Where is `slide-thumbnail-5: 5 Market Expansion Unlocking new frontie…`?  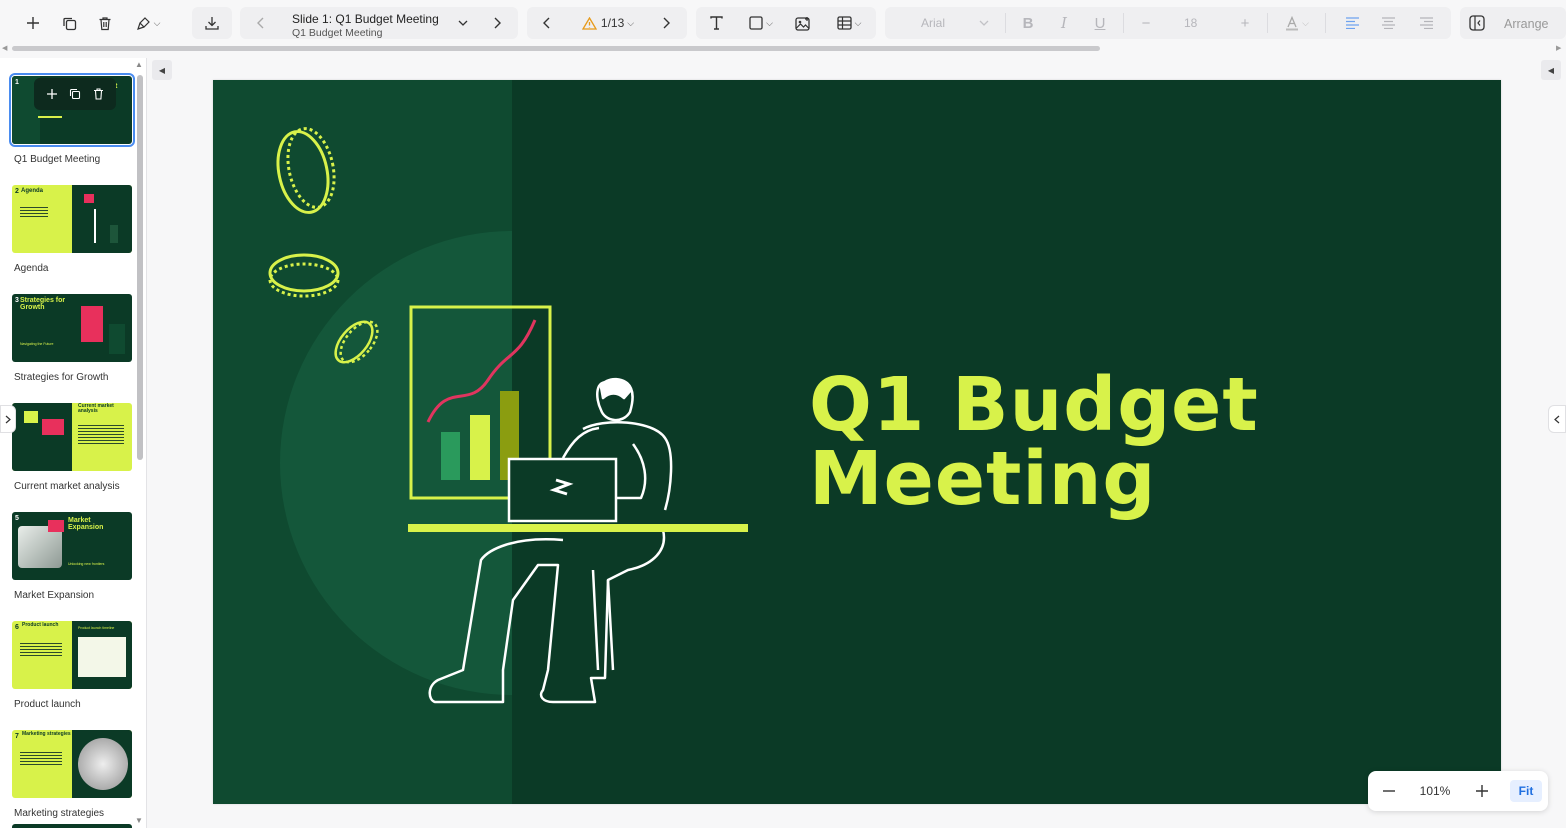 slide-thumbnail-5: 5 Market Expansion Unlocking new frontie… is located at coordinates (72, 546).